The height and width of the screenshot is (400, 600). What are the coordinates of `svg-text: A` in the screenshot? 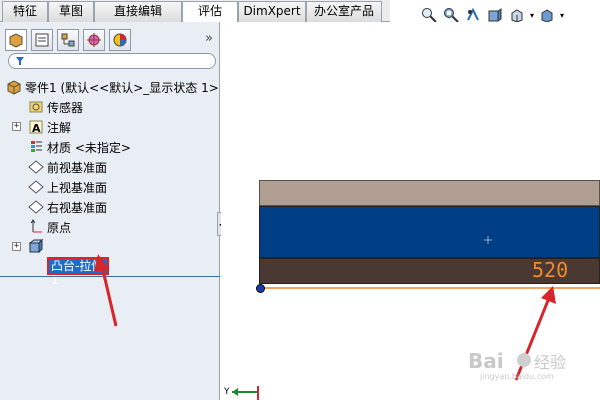 It's located at (36, 128).